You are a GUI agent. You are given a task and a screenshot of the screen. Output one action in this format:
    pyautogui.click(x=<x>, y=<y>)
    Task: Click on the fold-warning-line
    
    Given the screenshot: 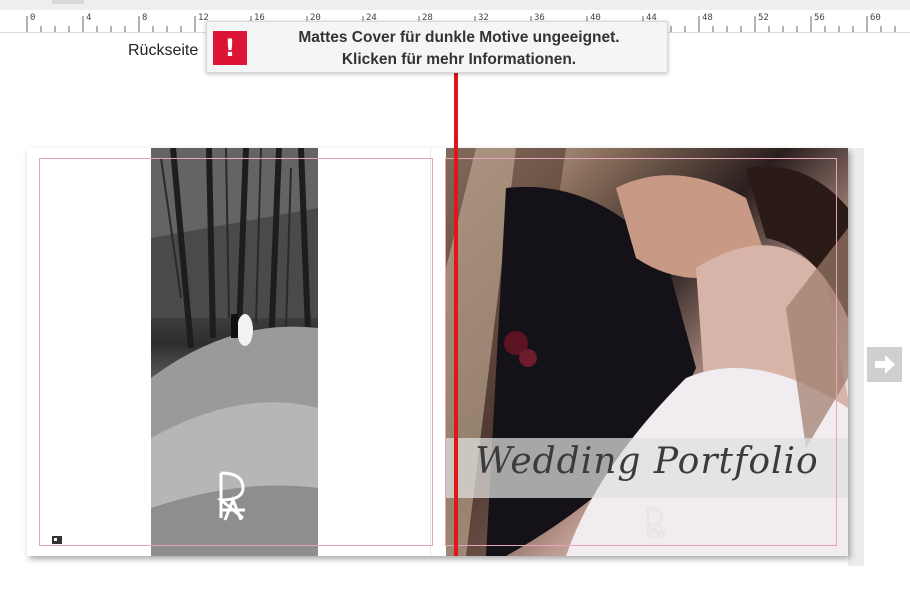 What is the action you would take?
    pyautogui.click(x=456, y=314)
    